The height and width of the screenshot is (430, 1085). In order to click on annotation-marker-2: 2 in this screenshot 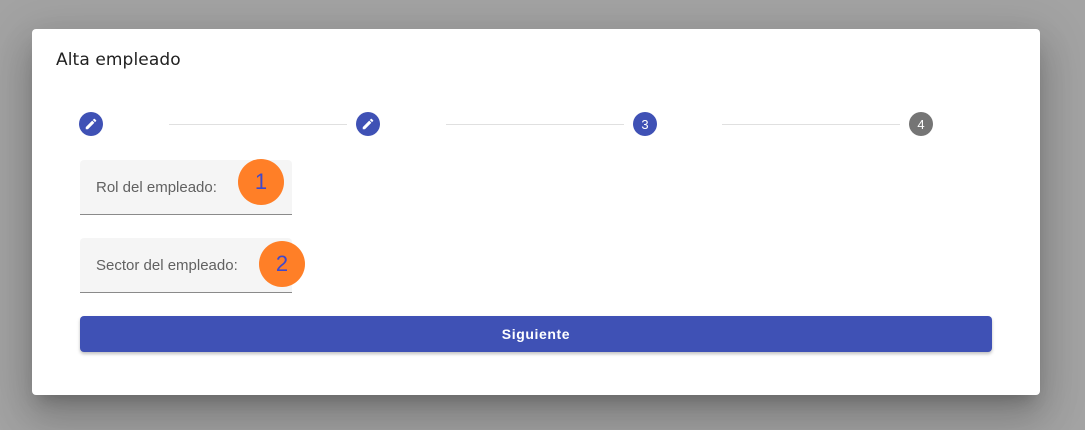, I will do `click(282, 264)`.